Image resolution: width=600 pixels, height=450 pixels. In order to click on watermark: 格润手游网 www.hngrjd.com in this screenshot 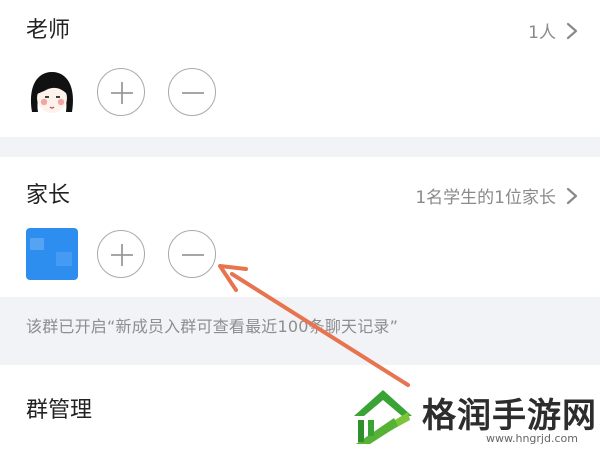, I will do `click(475, 417)`.